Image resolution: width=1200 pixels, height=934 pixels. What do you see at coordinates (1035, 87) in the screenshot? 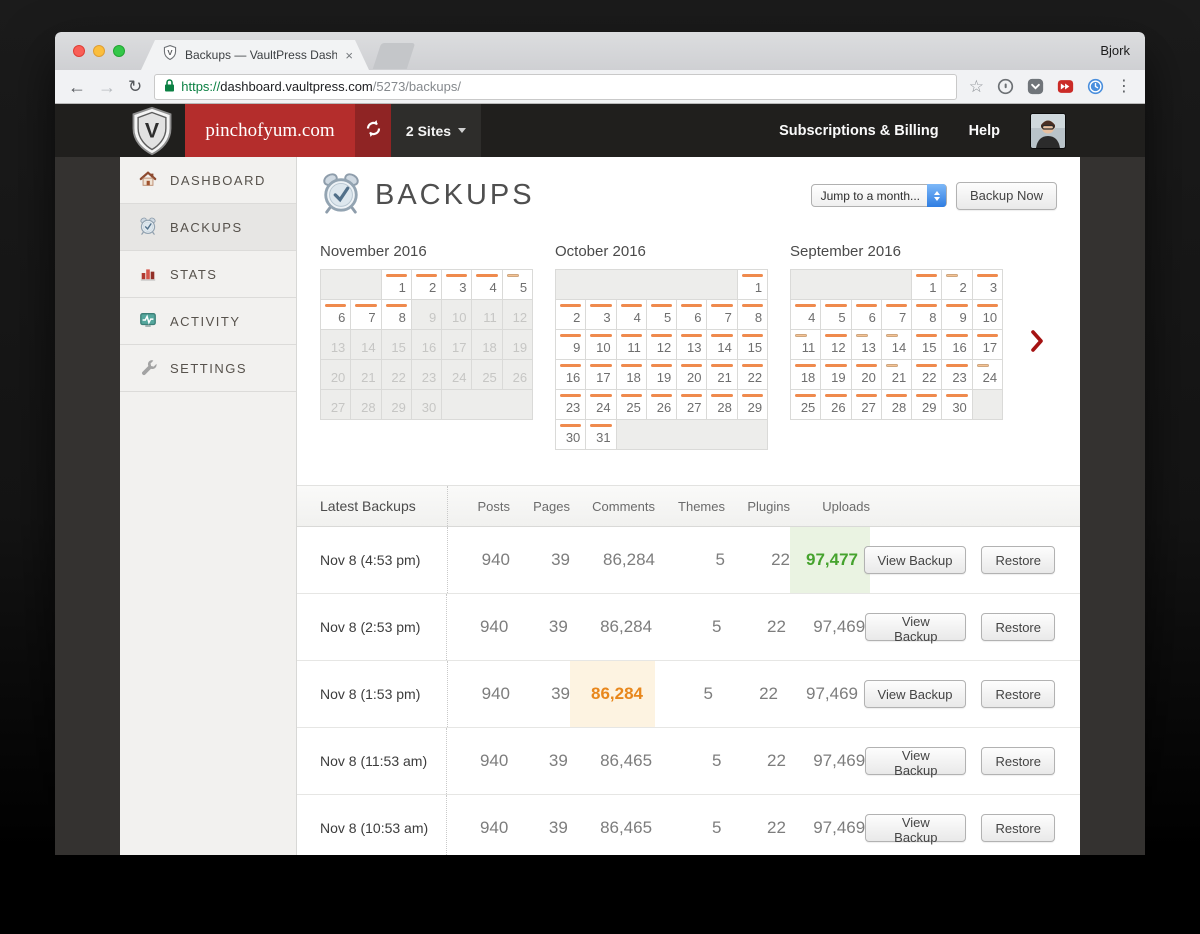
I see `pocket-extension-icon` at bounding box center [1035, 87].